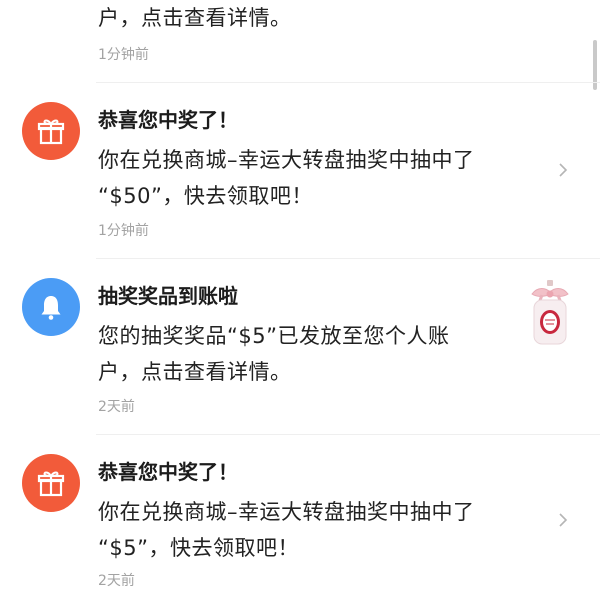 Image resolution: width=600 pixels, height=600 pixels. Describe the element at coordinates (198, 548) in the screenshot. I see `notification-body-line: “$5”，快去领取吧！` at that location.